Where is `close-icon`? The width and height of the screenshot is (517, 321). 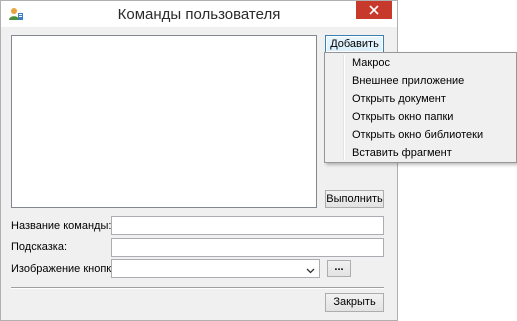
close-icon is located at coordinates (374, 10).